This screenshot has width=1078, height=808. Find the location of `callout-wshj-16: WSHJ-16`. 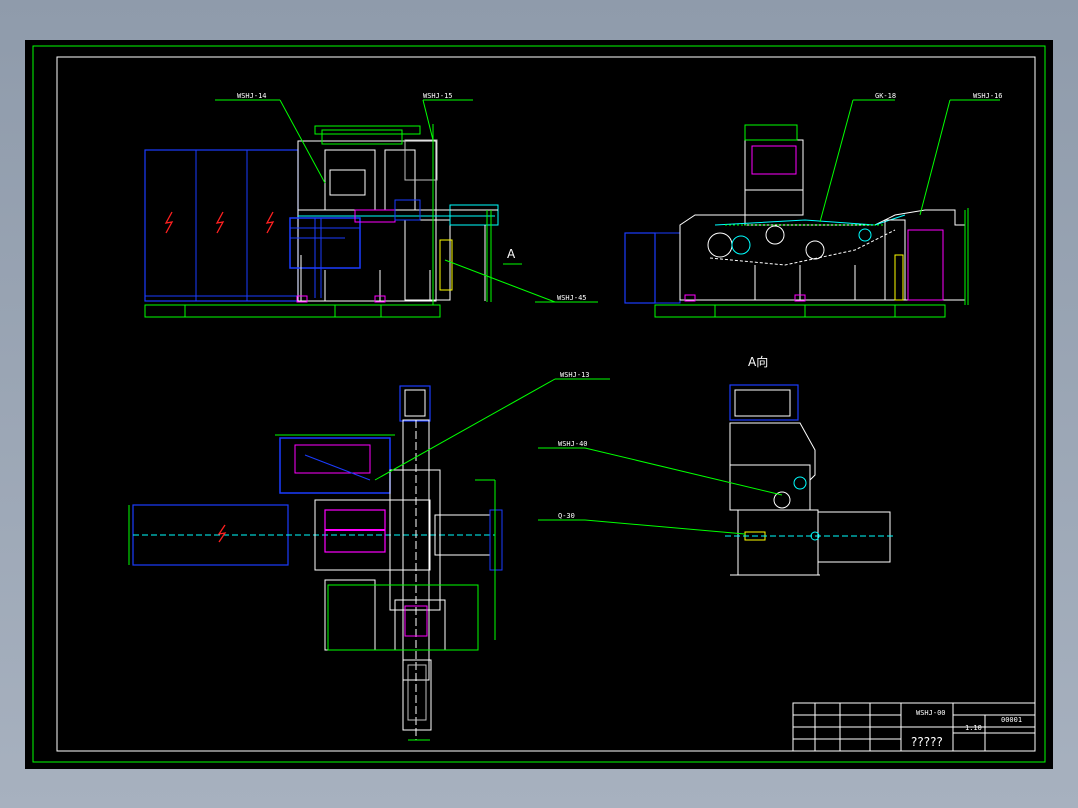

callout-wshj-16: WSHJ-16 is located at coordinates (988, 96).